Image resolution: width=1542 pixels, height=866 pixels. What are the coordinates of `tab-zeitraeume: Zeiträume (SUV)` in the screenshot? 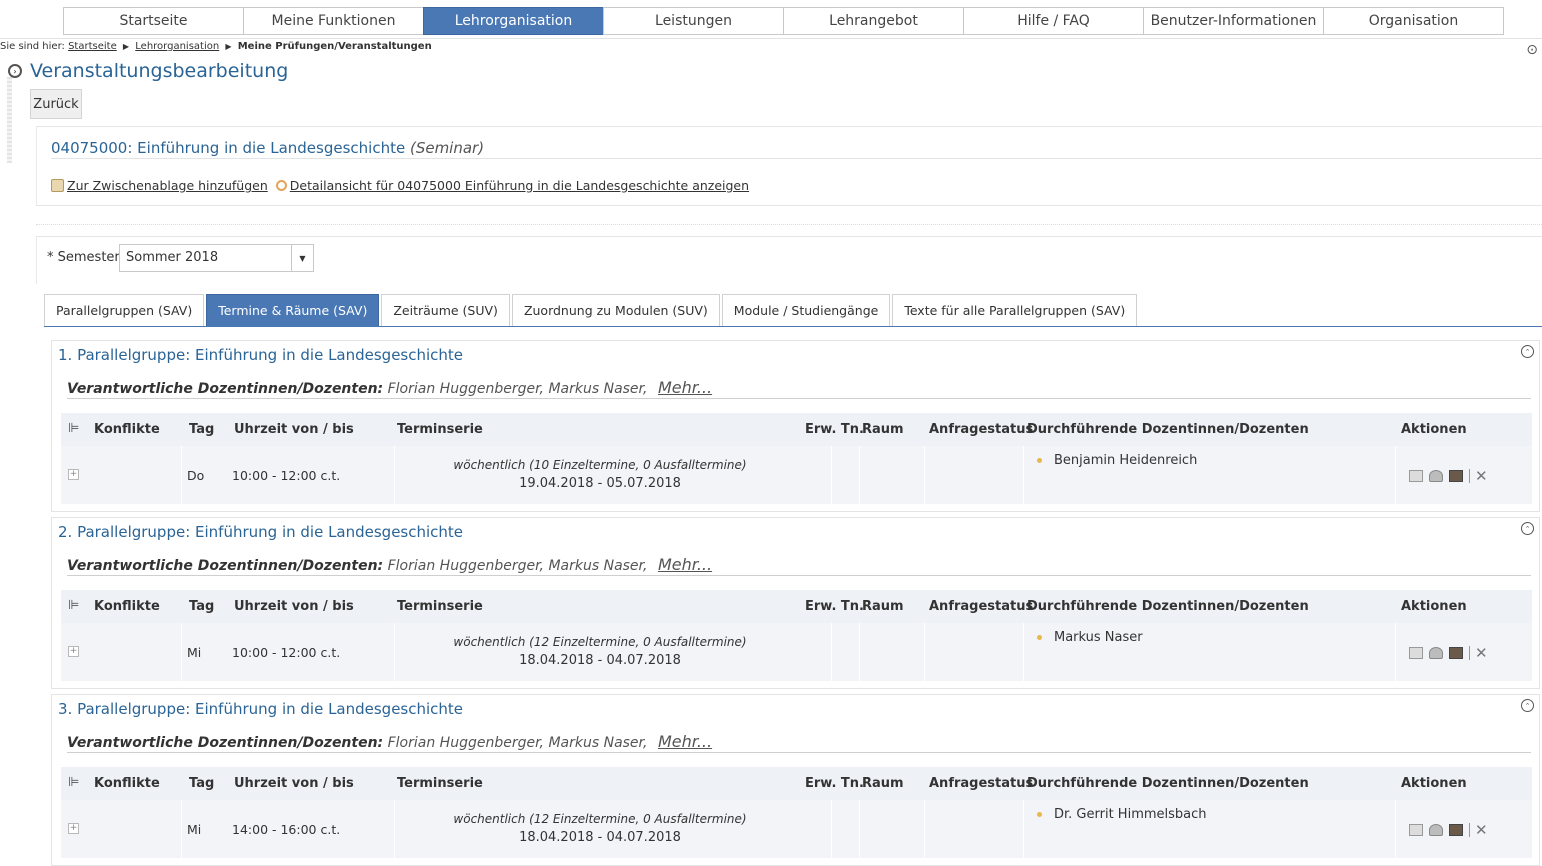 It's located at (445, 310).